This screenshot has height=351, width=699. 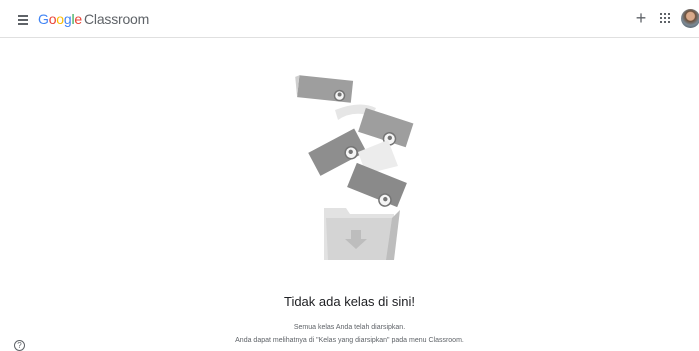 I want to click on brand-letter: o, so click(x=60, y=19).